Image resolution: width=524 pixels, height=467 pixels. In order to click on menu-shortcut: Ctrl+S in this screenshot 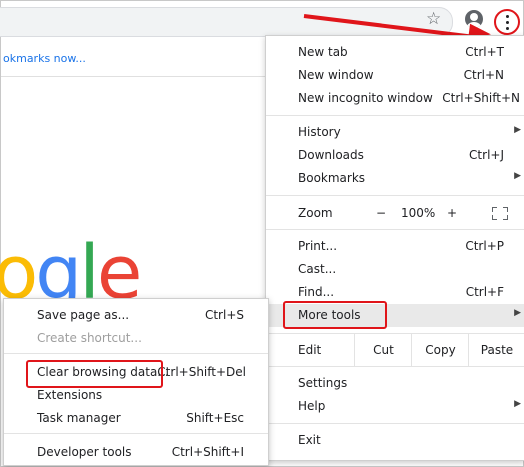, I will do `click(224, 315)`.